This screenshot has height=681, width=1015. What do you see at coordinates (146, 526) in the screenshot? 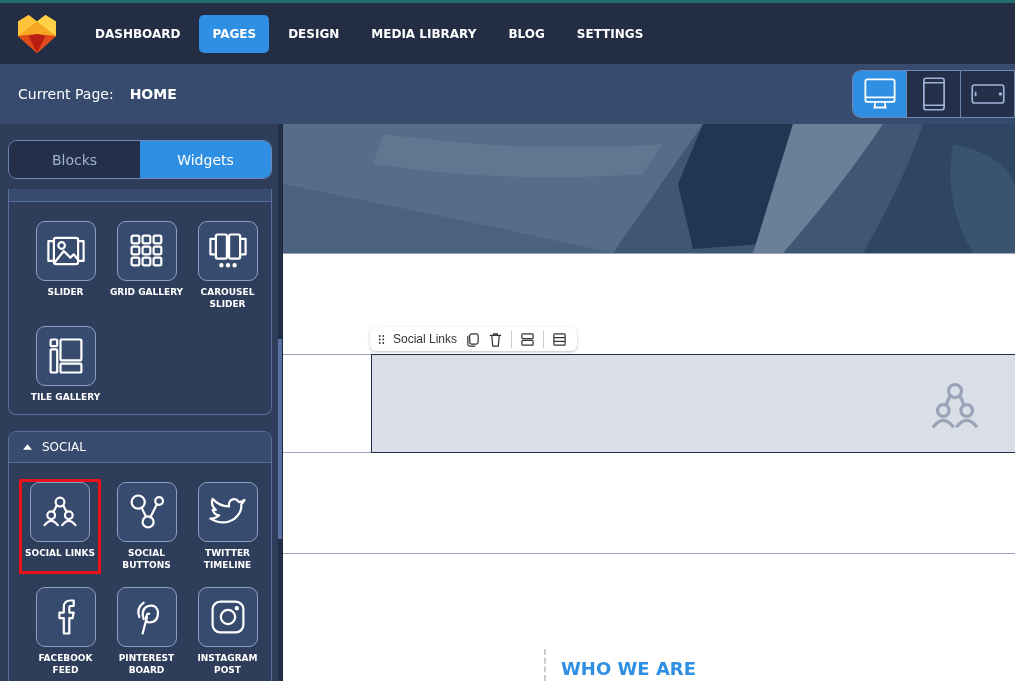
I see `widget-item: SOCIAL BUTTONS` at bounding box center [146, 526].